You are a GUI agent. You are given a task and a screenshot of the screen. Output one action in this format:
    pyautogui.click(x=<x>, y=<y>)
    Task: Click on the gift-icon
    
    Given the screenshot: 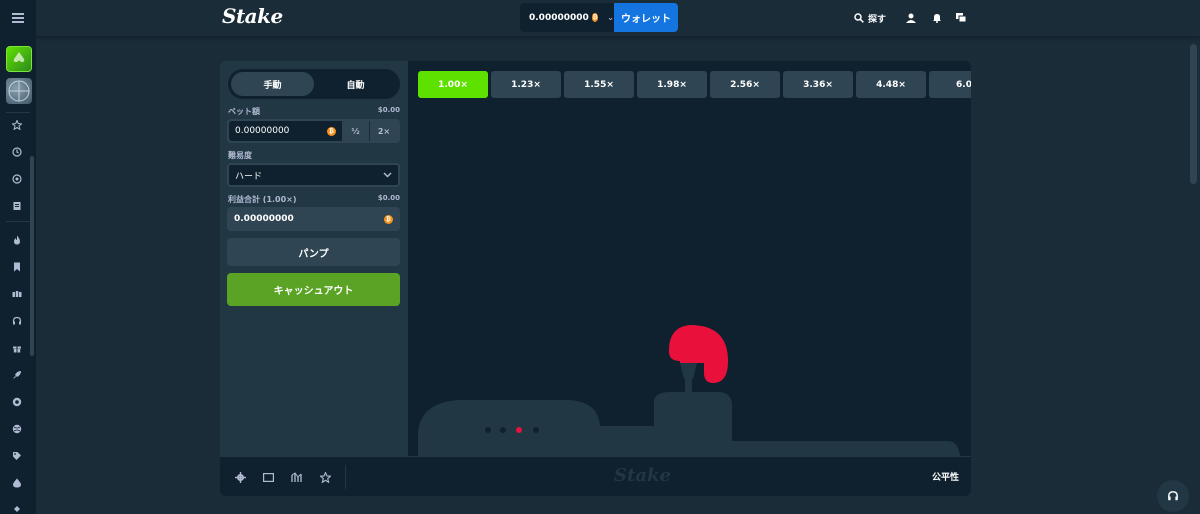 What is the action you would take?
    pyautogui.click(x=17, y=349)
    